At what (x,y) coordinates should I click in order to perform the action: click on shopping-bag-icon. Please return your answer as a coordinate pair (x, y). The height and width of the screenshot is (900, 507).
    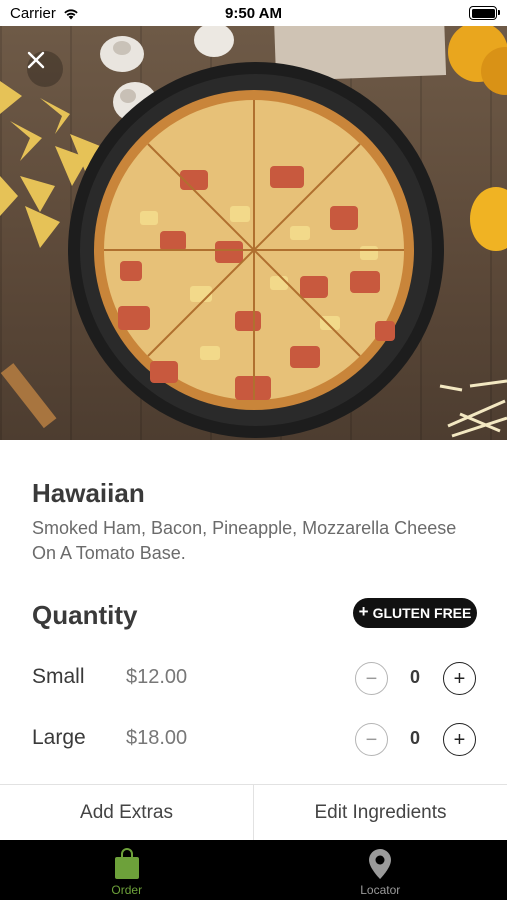
    Looking at the image, I should click on (126, 863).